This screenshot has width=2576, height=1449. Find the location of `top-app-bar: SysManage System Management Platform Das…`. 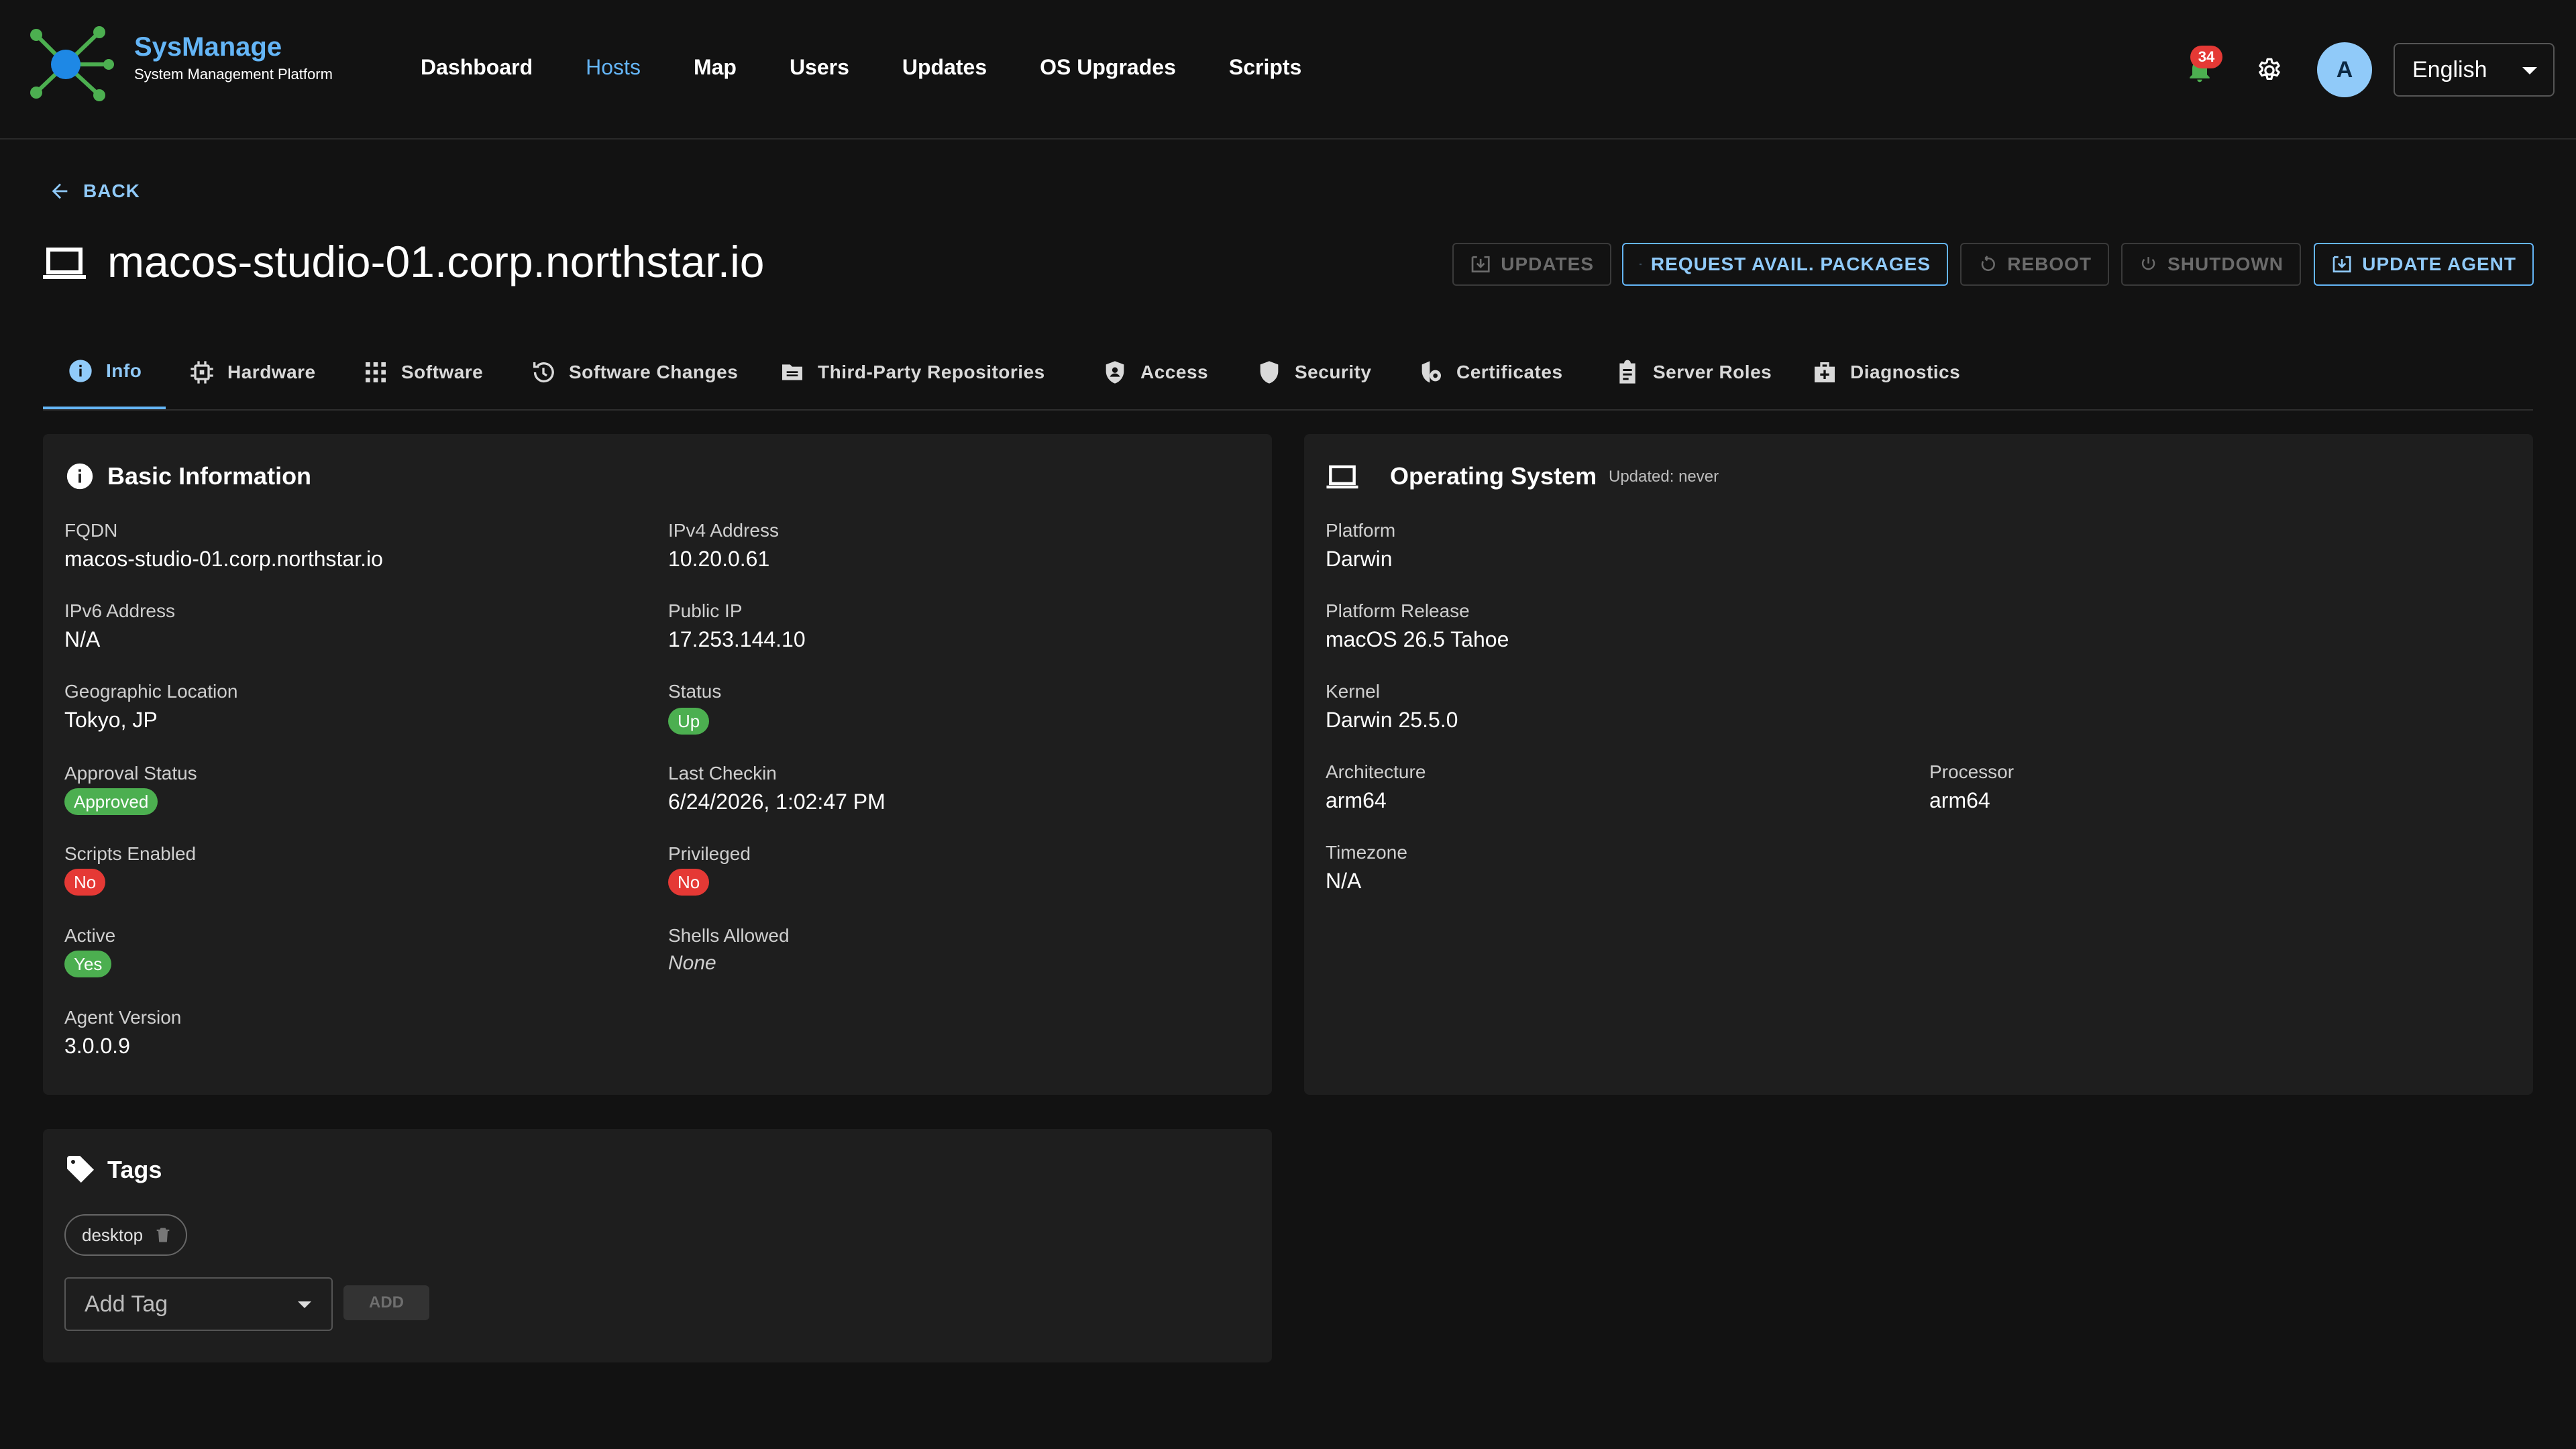

top-app-bar: SysManage System Management Platform Das… is located at coordinates (1288, 70).